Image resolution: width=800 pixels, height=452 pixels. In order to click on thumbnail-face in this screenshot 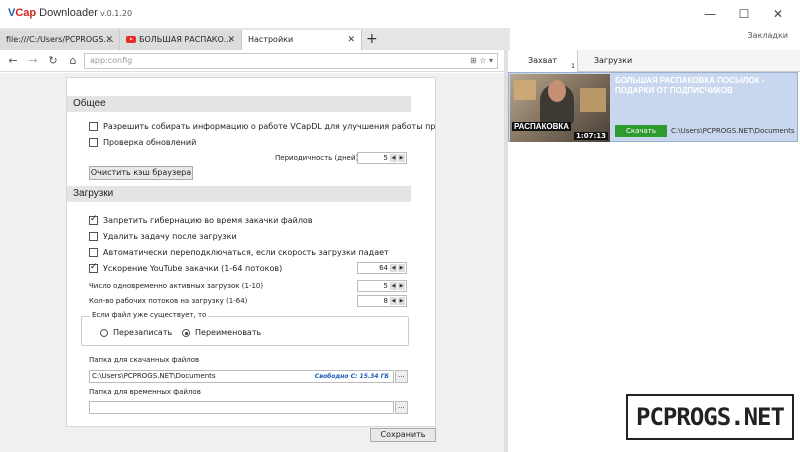, I will do `click(557, 91)`.